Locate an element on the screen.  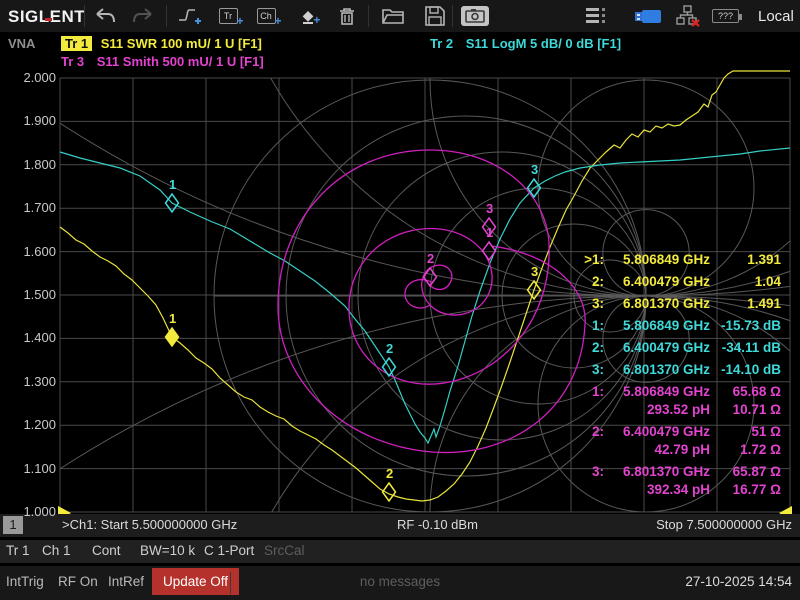
marker-readout-freq: 42.79 pH is located at coordinates (682, 449).